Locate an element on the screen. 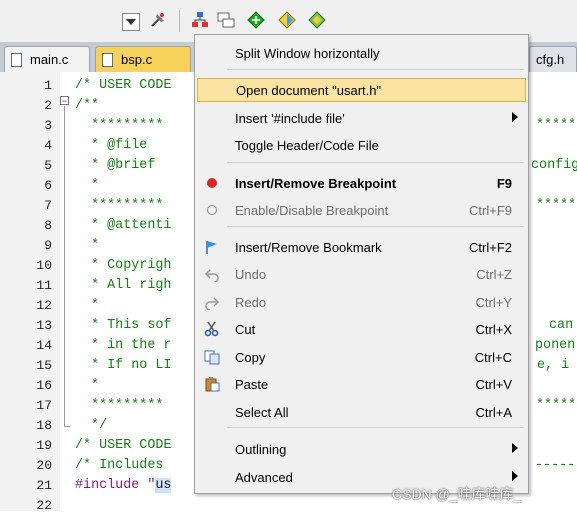  menu-item-label: Undo is located at coordinates (251, 274).